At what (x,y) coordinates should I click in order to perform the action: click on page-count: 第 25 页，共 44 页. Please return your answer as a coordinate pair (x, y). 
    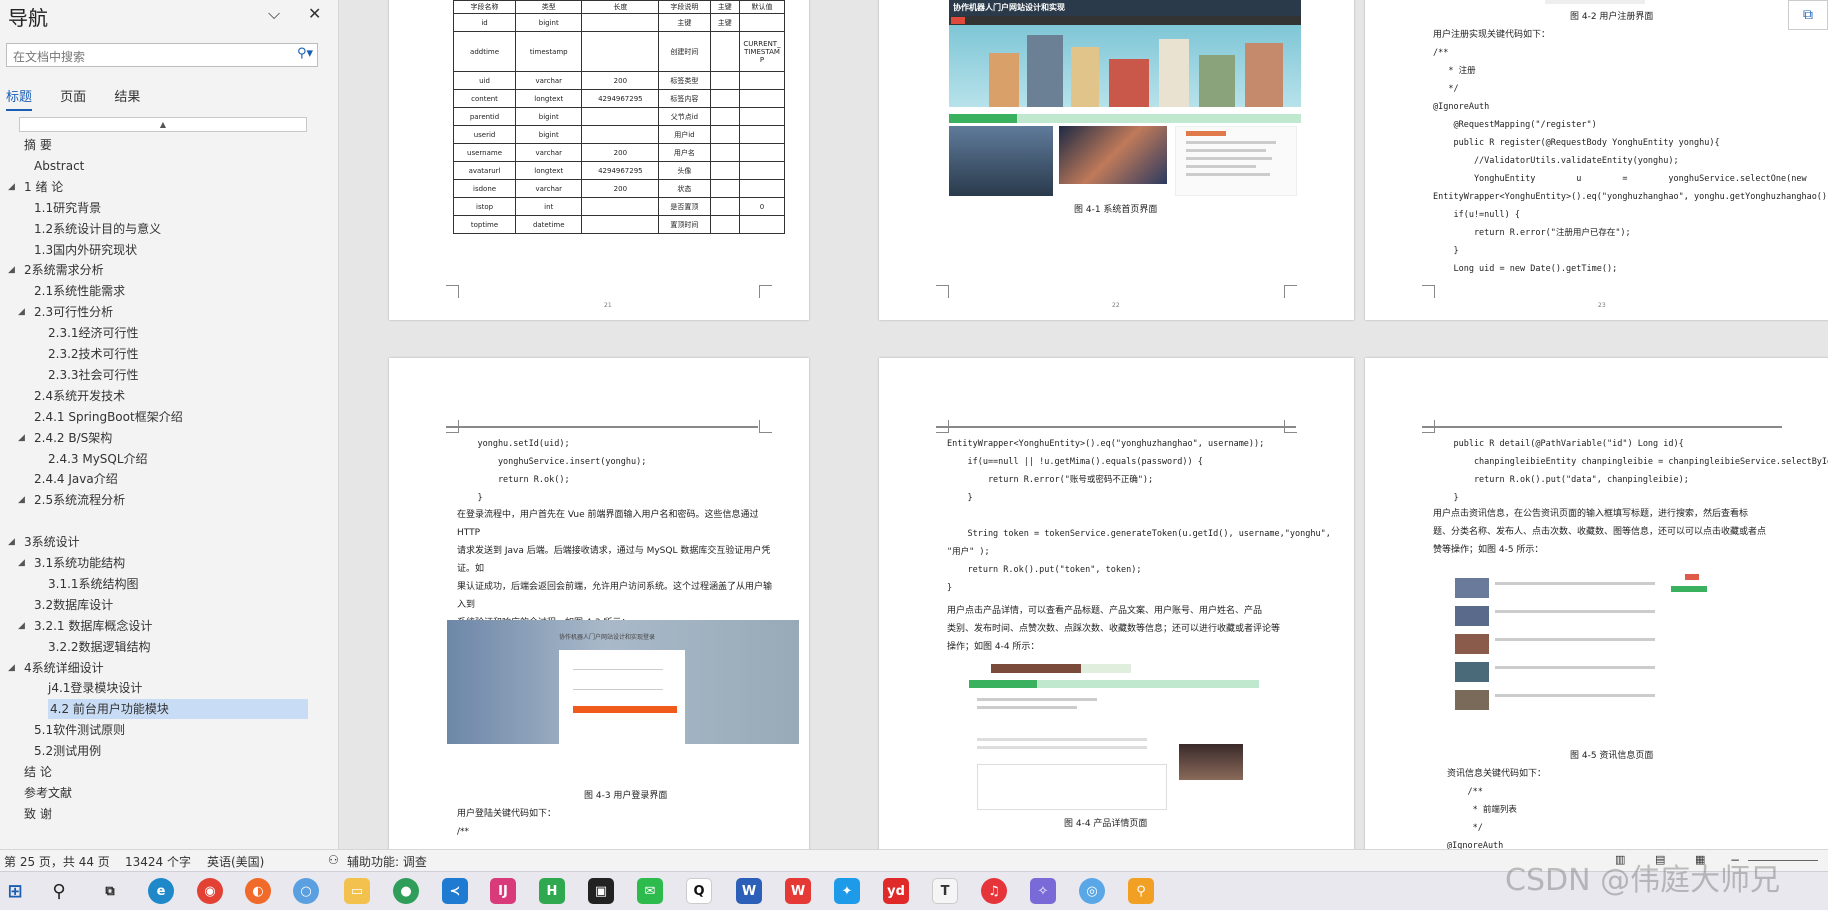
    Looking at the image, I should click on (57, 861).